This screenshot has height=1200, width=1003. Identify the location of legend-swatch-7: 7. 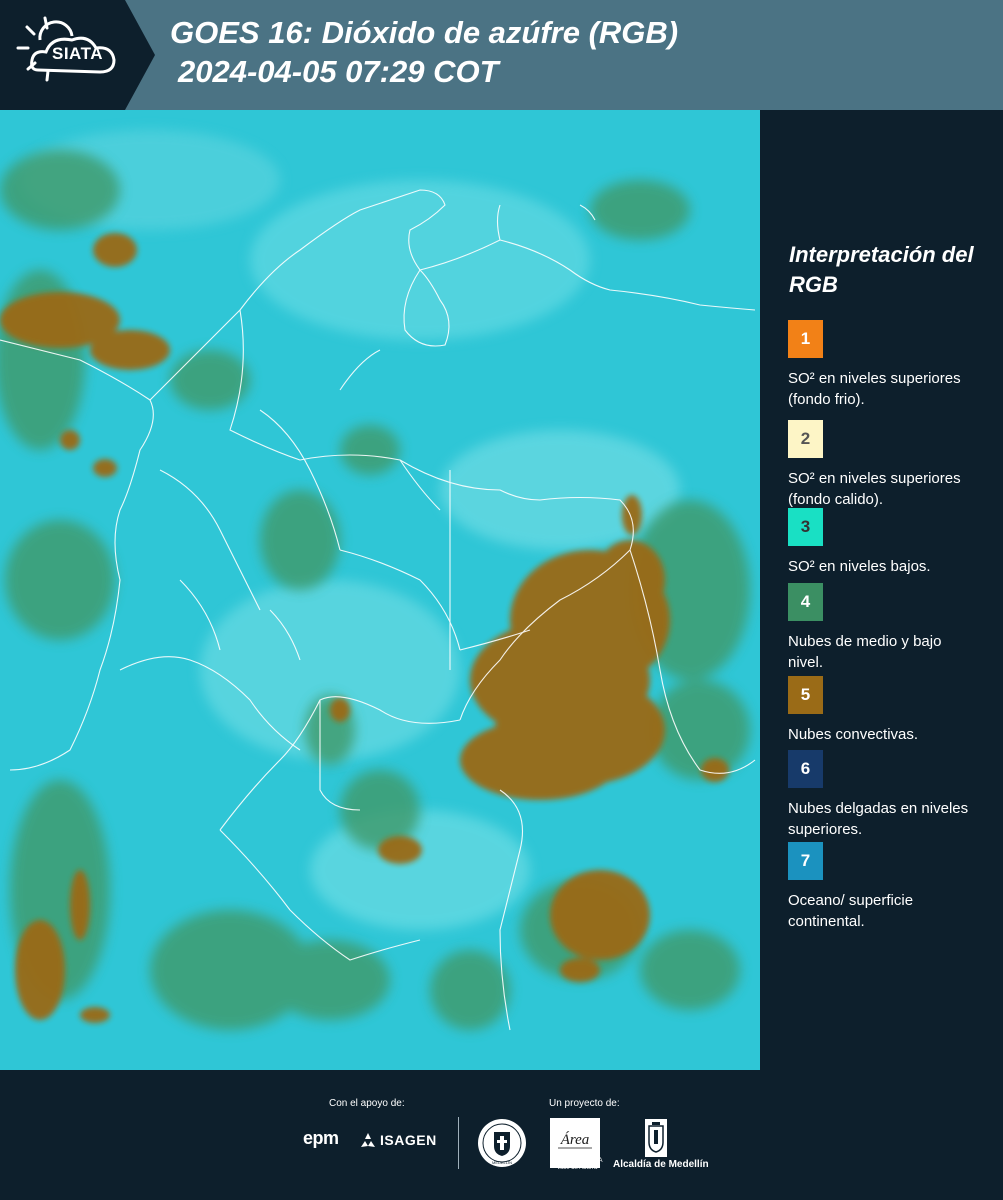
(805, 861).